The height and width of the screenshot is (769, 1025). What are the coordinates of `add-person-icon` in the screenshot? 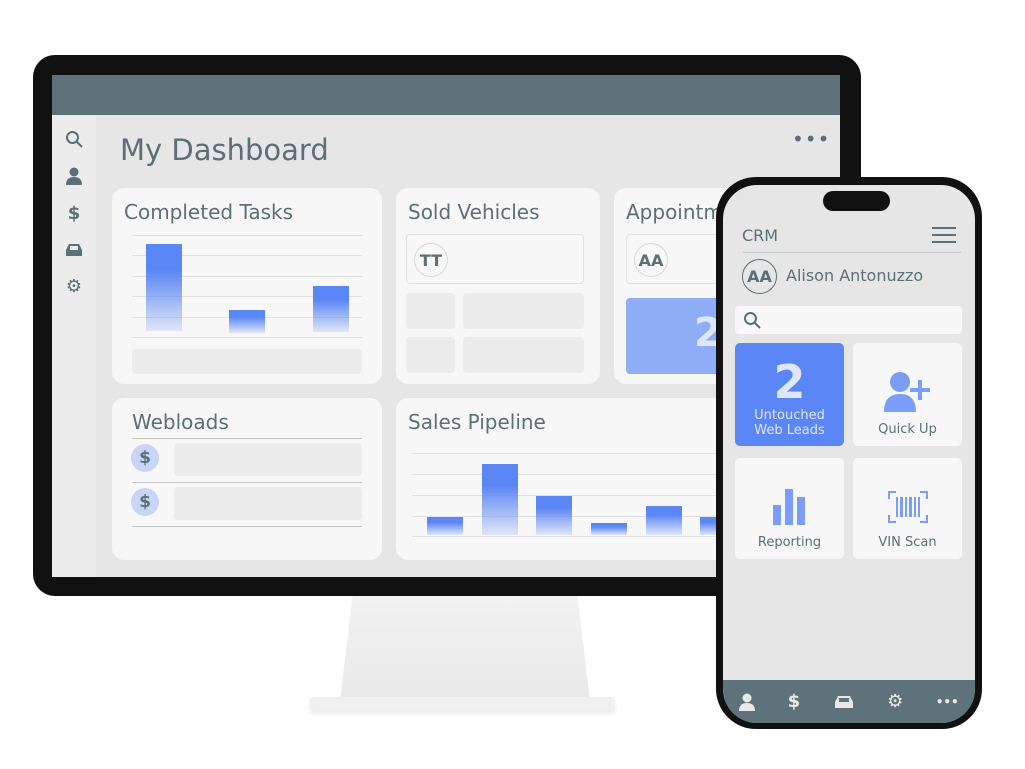 It's located at (906, 392).